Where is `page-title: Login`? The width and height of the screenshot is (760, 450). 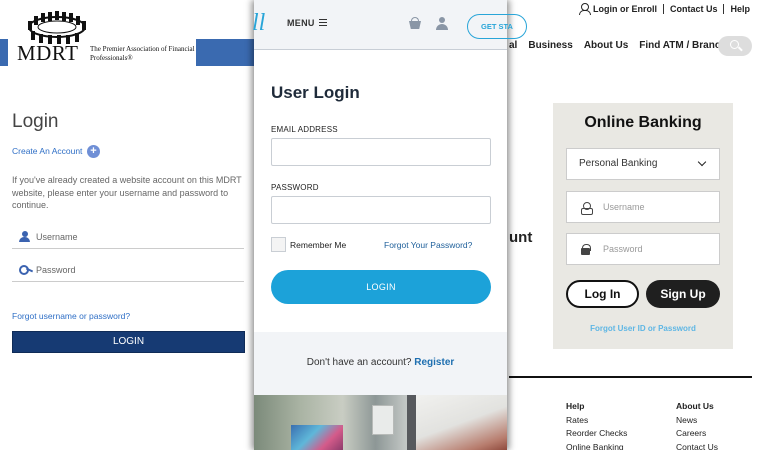 page-title: Login is located at coordinates (35, 121).